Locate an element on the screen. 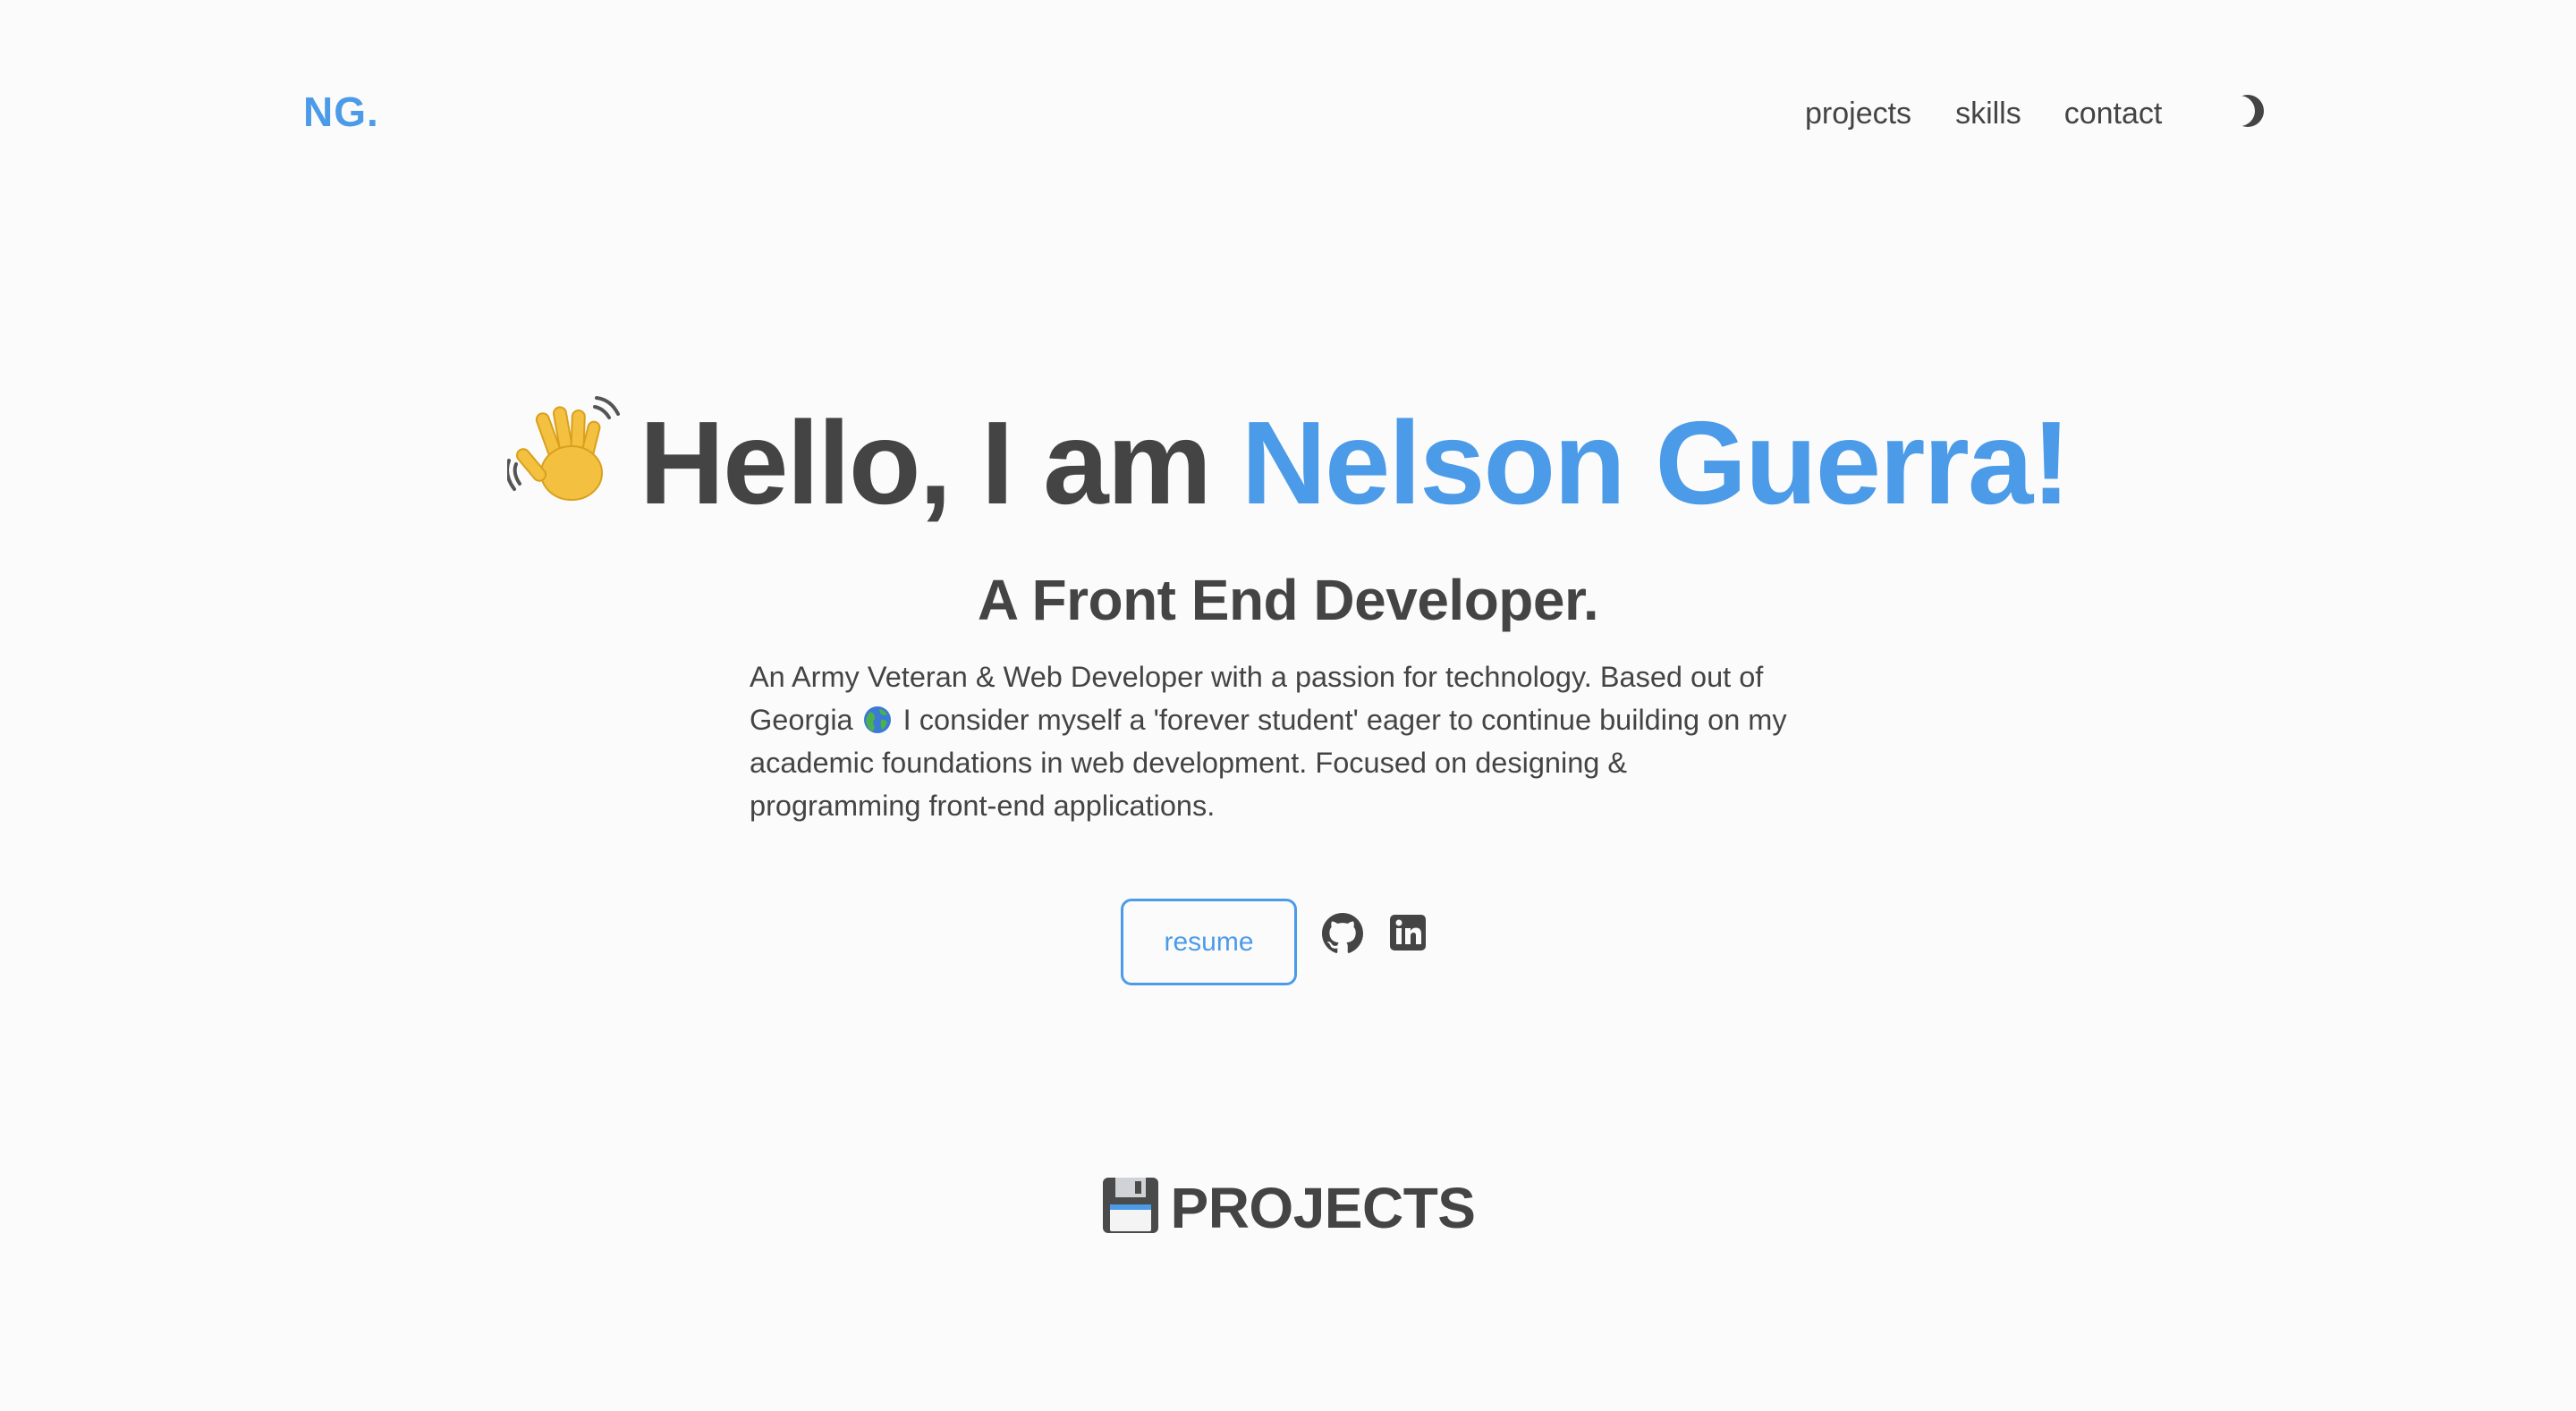  main-nav: projects skills contact is located at coordinates (1983, 113).